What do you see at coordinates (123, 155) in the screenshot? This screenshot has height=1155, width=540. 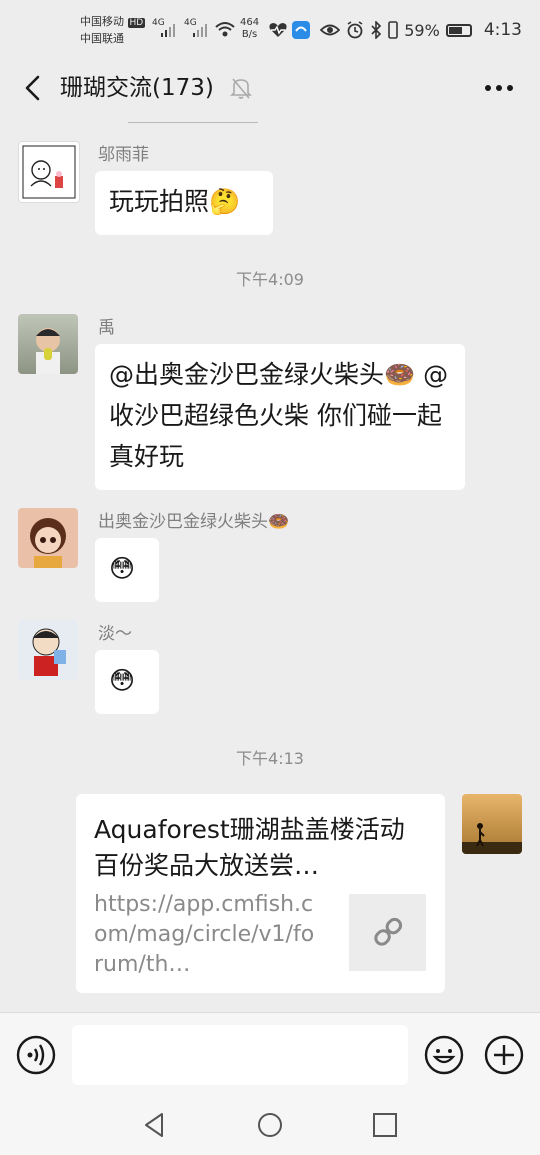 I see `sender-name: 邬雨菲` at bounding box center [123, 155].